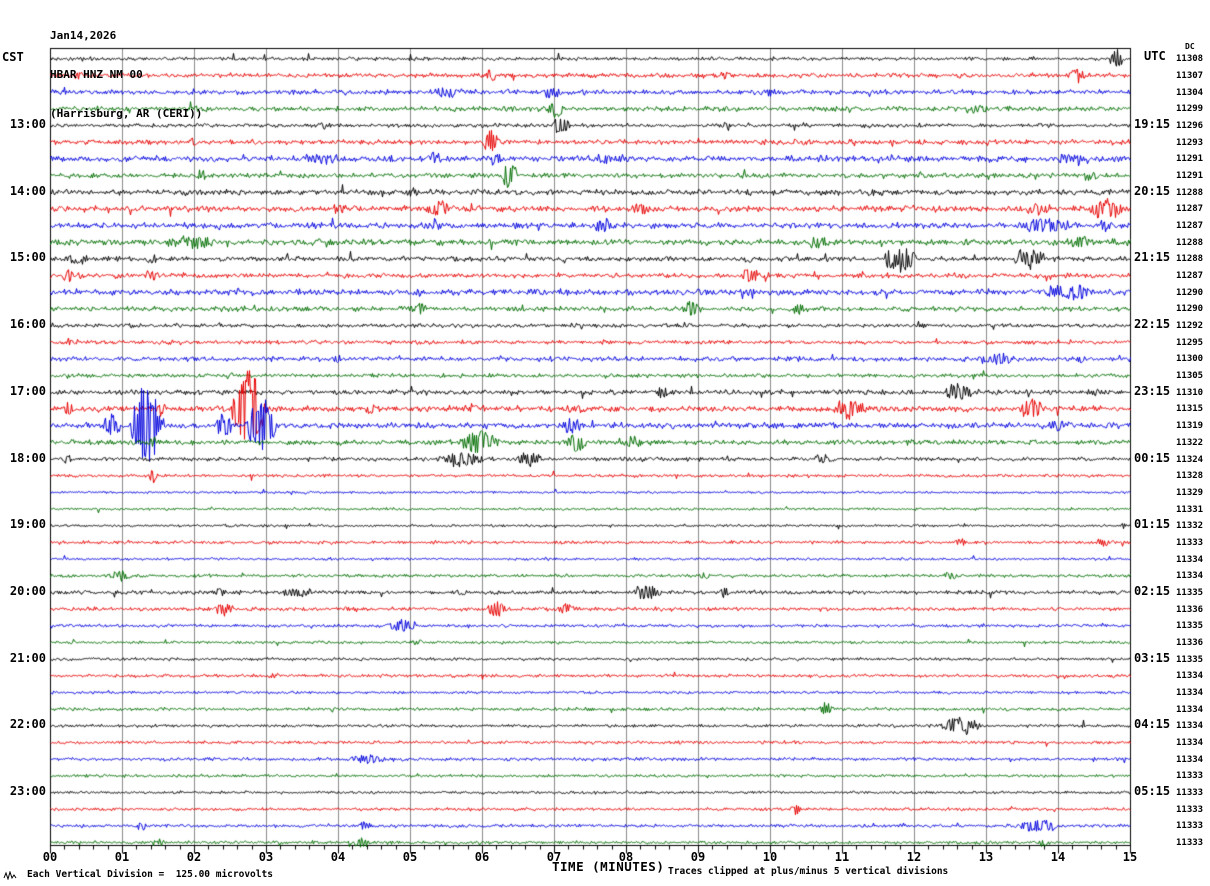 The width and height of the screenshot is (1210, 886). Describe the element at coordinates (27, 324) in the screenshot. I see `cst-hour-label: 16:00` at that location.